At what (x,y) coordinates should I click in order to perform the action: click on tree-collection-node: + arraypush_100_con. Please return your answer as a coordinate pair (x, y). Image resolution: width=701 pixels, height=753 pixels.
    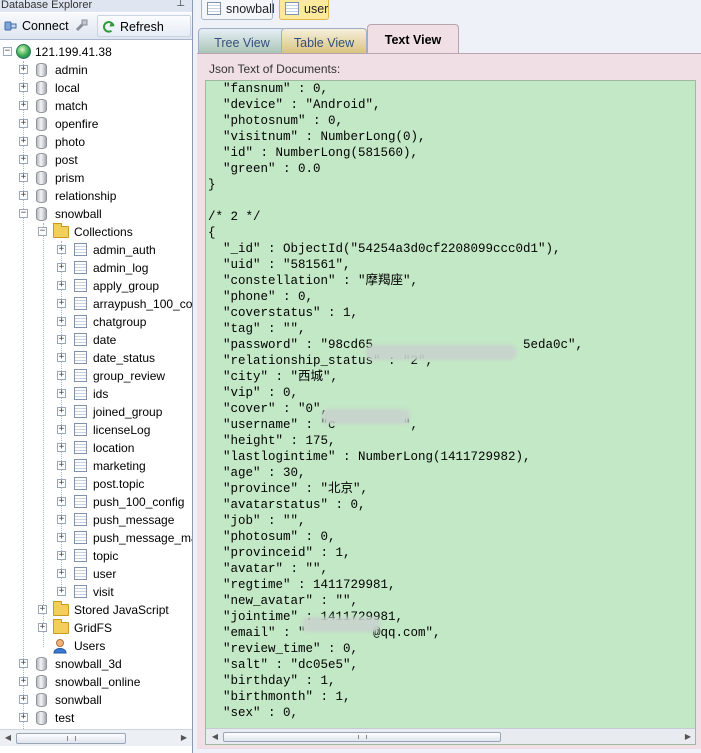
    Looking at the image, I should click on (96, 304).